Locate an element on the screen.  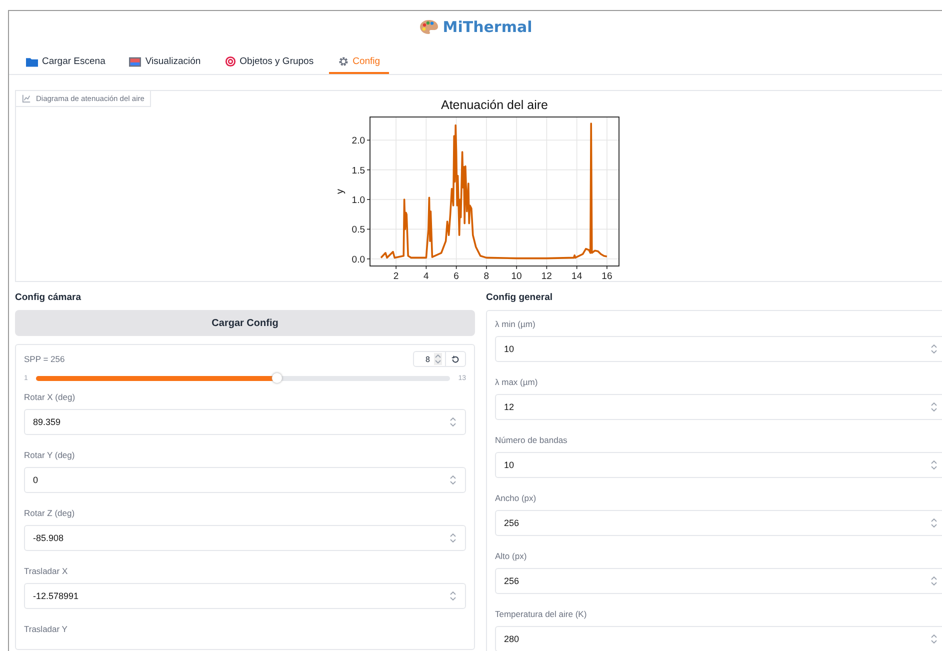
x-tick-label: 12 is located at coordinates (546, 276).